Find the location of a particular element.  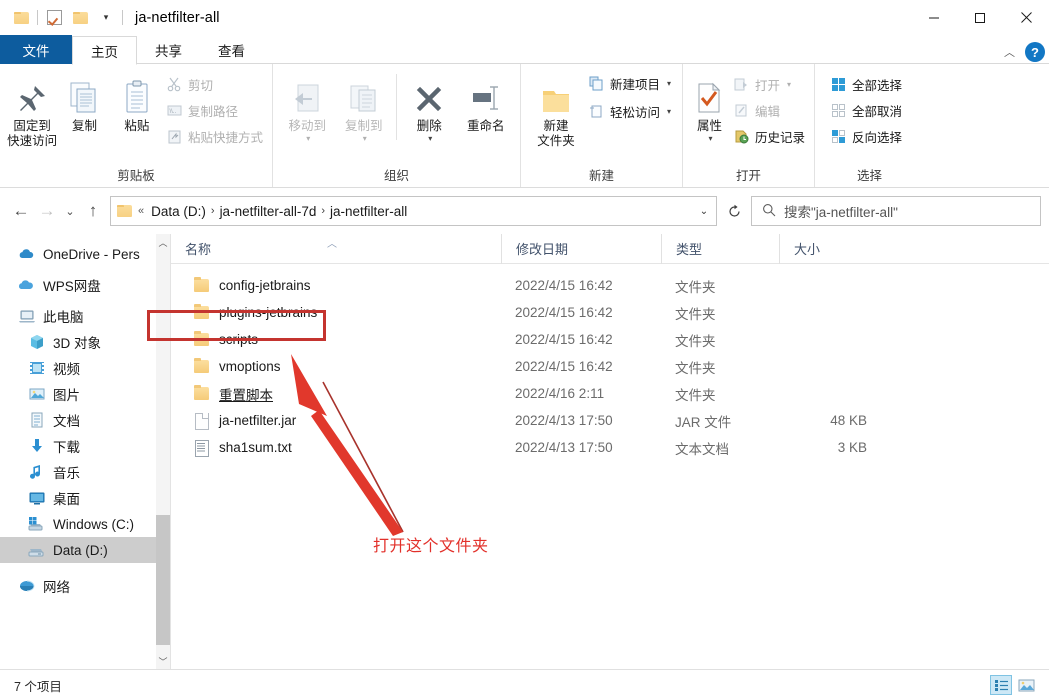

rename-button: 重命名 is located at coordinates (485, 102).